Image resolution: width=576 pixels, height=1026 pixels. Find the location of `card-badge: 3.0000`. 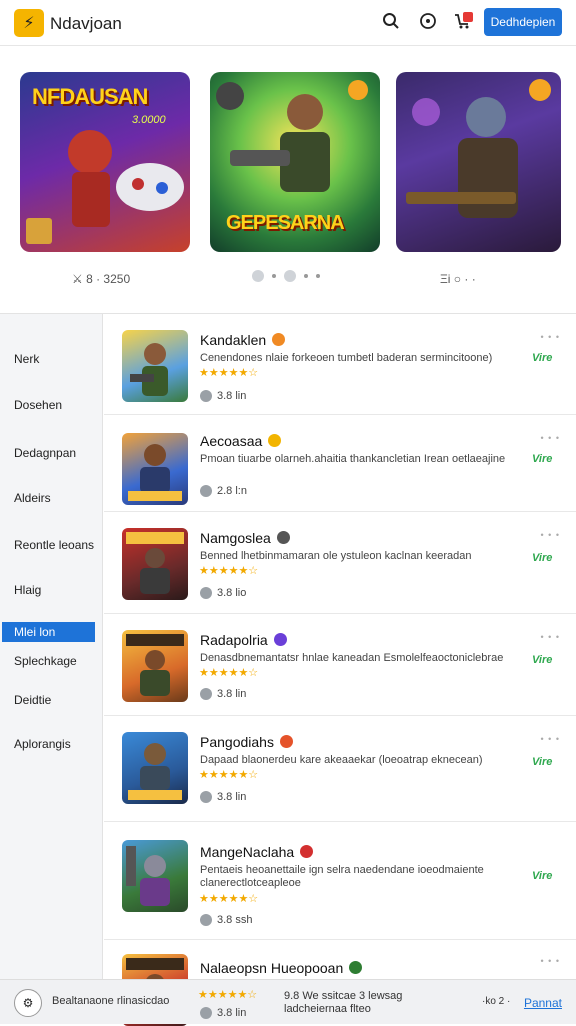

card-badge: 3.0000 is located at coordinates (149, 120).